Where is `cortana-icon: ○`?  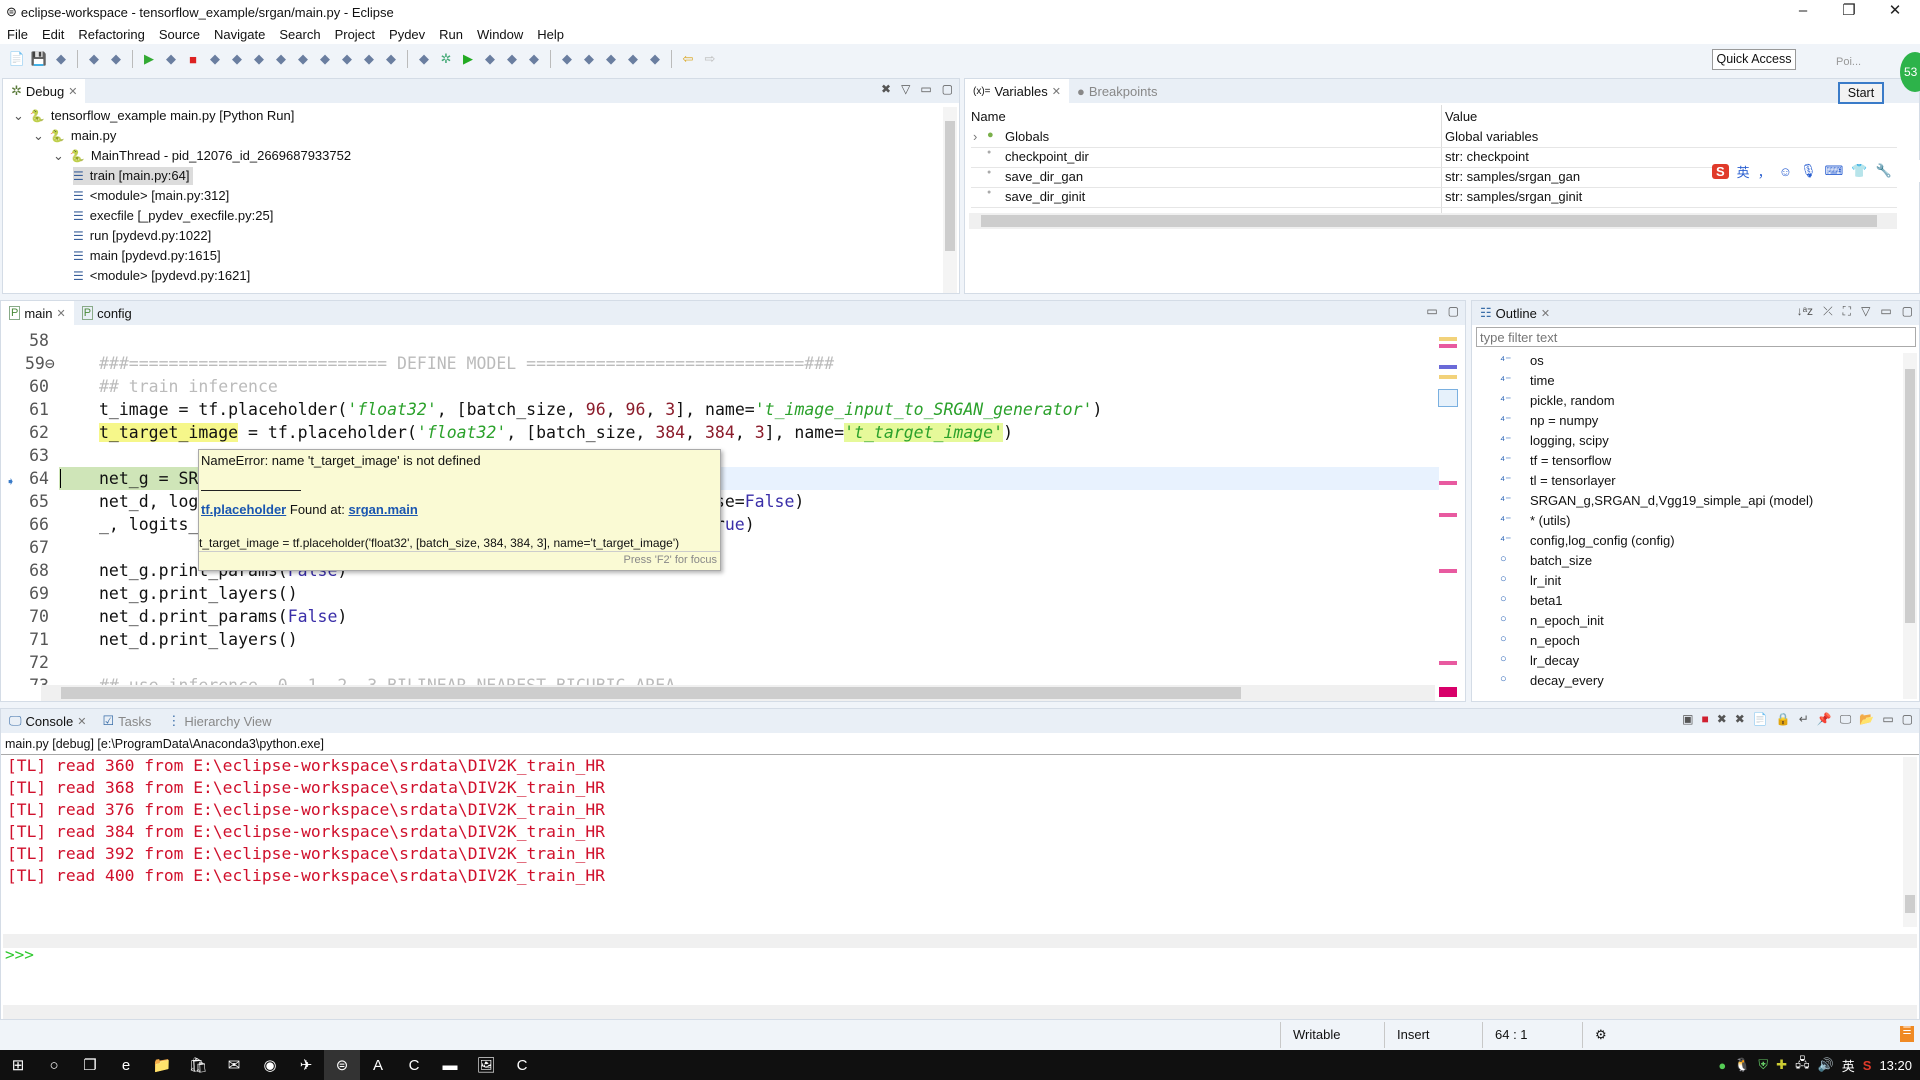
cortana-icon: ○ is located at coordinates (54, 1065).